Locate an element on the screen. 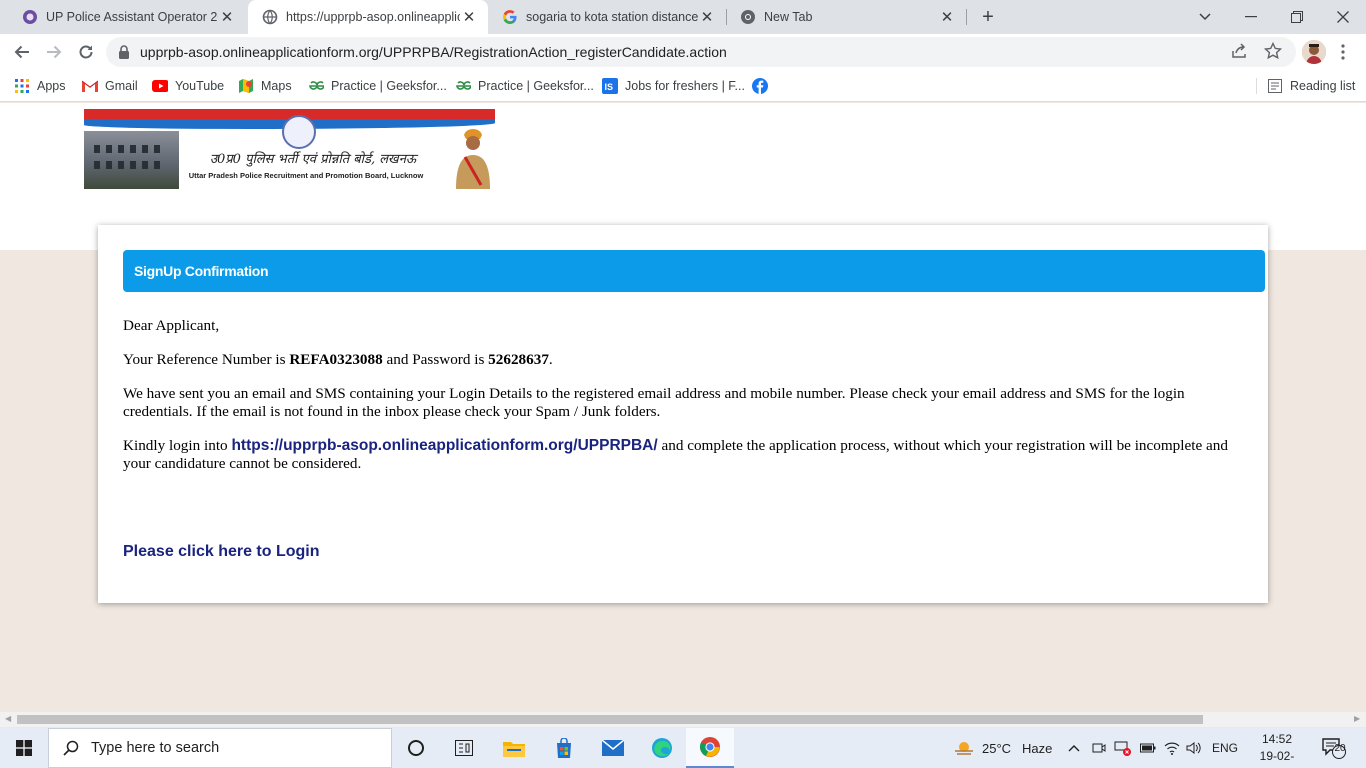  lock-icon is located at coordinates (124, 52).